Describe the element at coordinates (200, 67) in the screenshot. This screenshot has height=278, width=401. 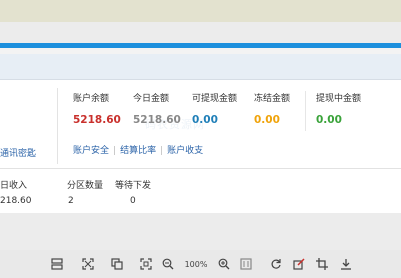
I see `section-band` at that location.